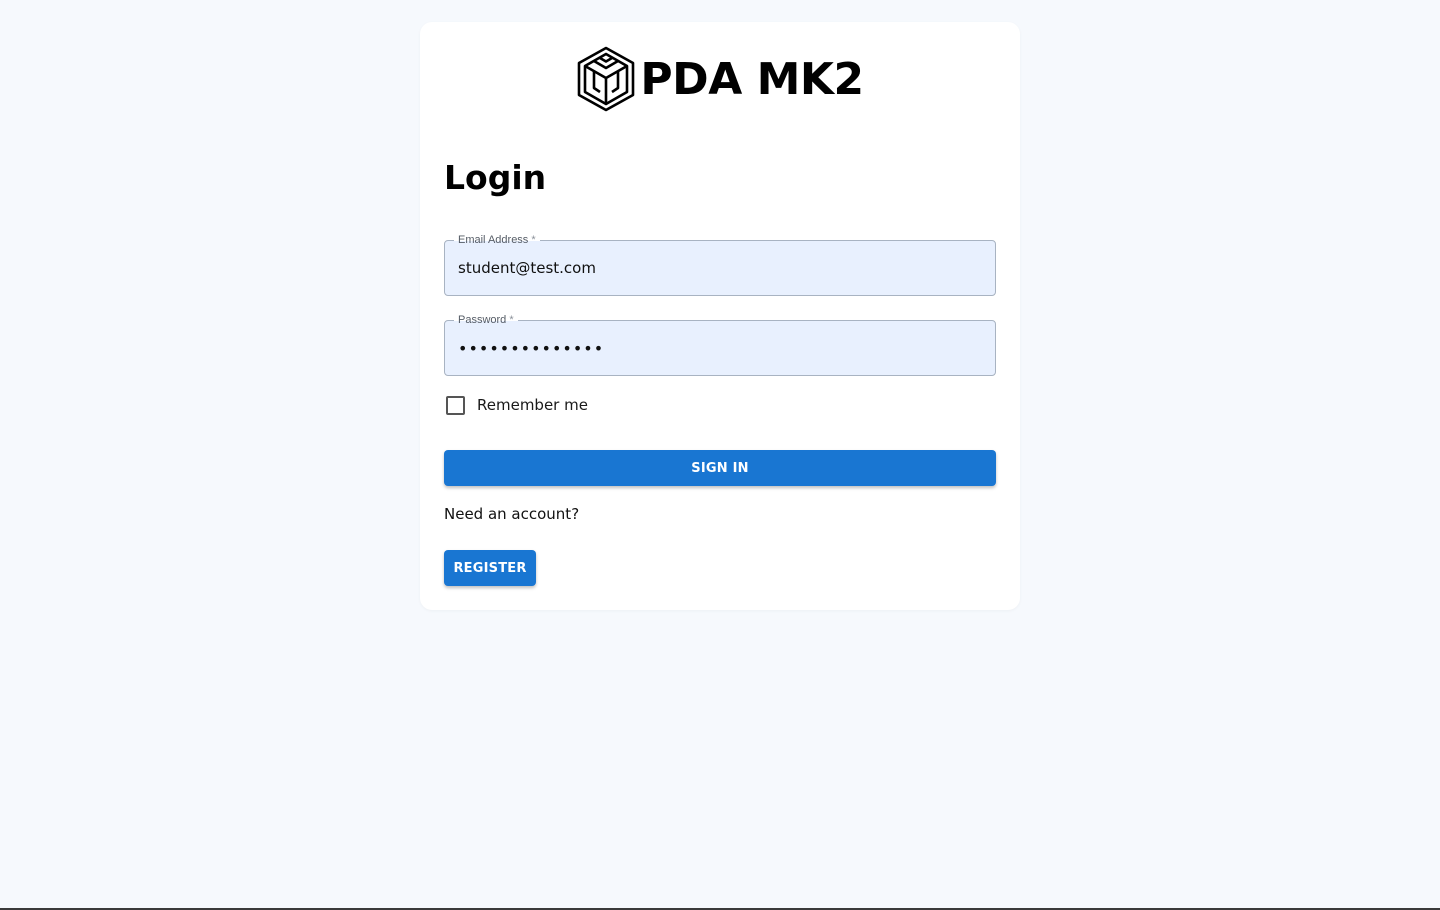 This screenshot has width=1440, height=910. Describe the element at coordinates (720, 348) in the screenshot. I see `password-input` at that location.